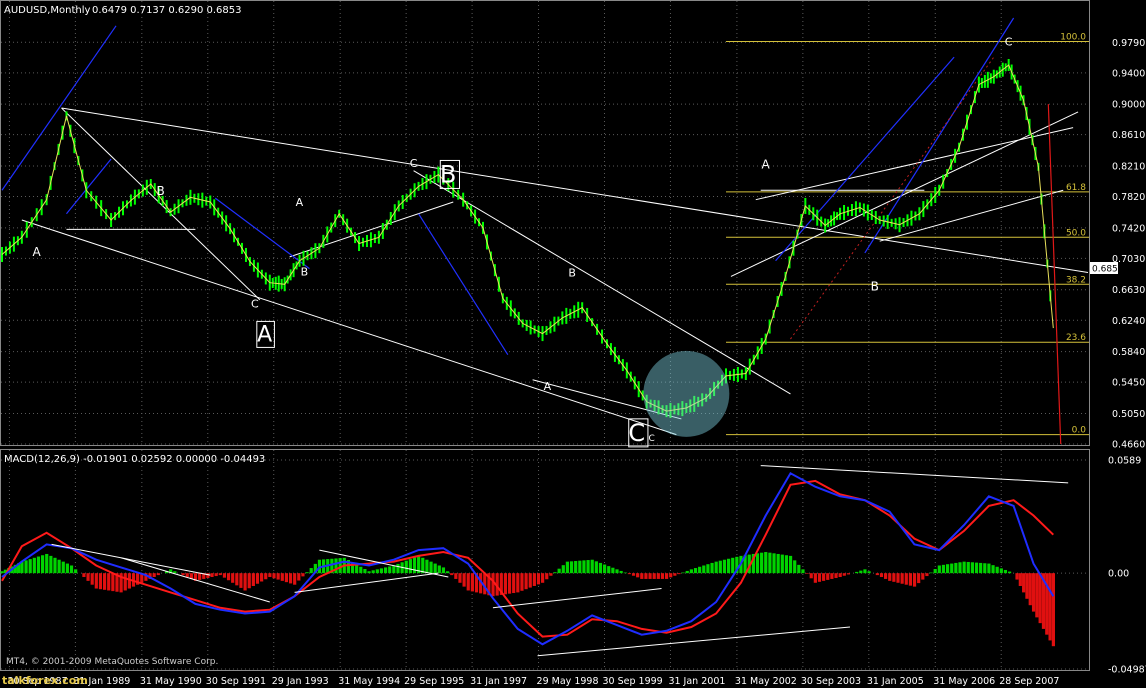 The image size is (1146, 688). I want to click on x-tick-label: 28 Sep 2007, so click(1029, 681).